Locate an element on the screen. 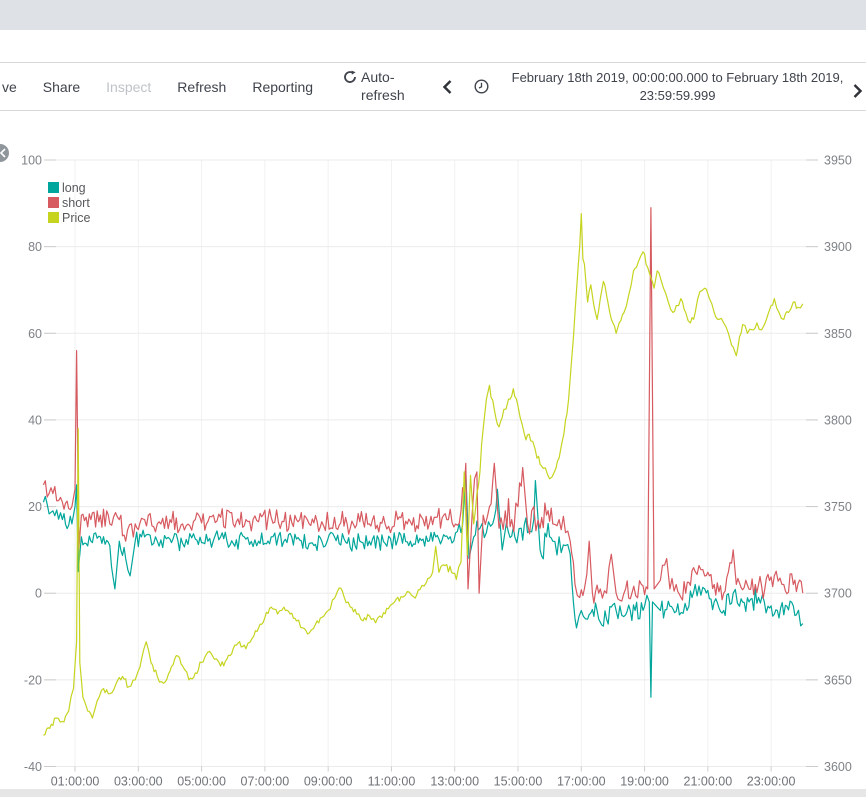  y-right-tick-label: 3800 is located at coordinates (838, 420).